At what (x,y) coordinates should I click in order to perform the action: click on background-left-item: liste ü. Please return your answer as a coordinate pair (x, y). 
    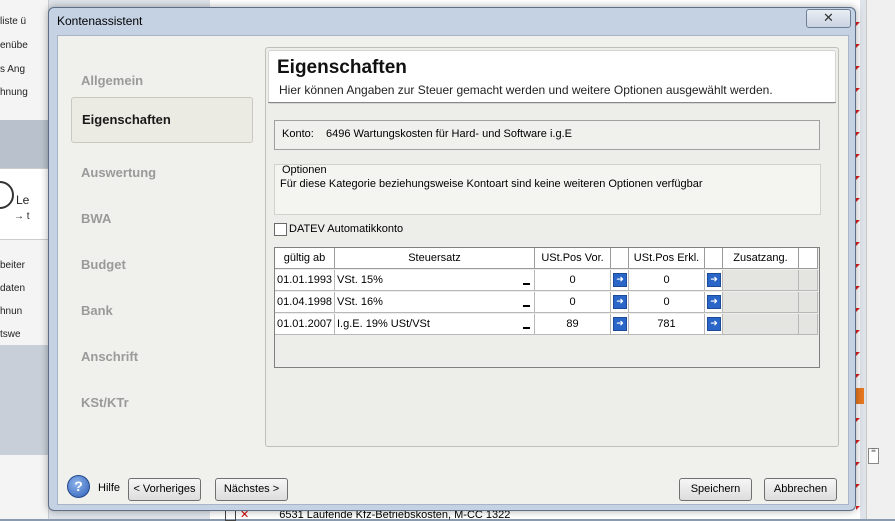
    Looking at the image, I should click on (13, 21).